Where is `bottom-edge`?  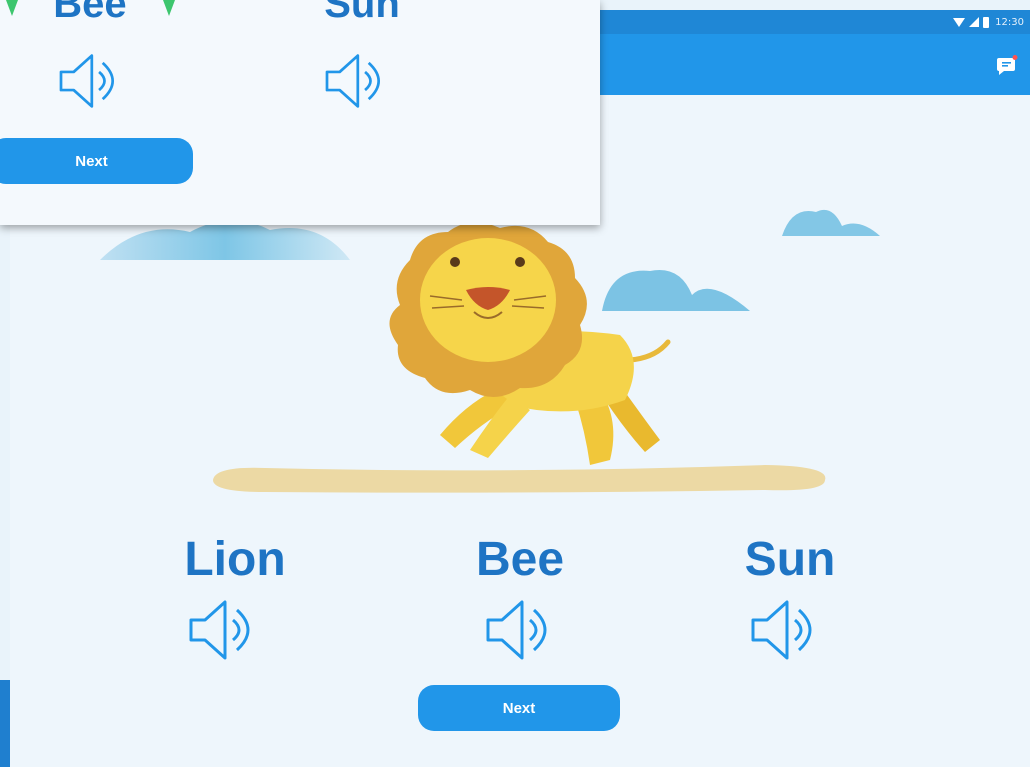 bottom-edge is located at coordinates (5, 723).